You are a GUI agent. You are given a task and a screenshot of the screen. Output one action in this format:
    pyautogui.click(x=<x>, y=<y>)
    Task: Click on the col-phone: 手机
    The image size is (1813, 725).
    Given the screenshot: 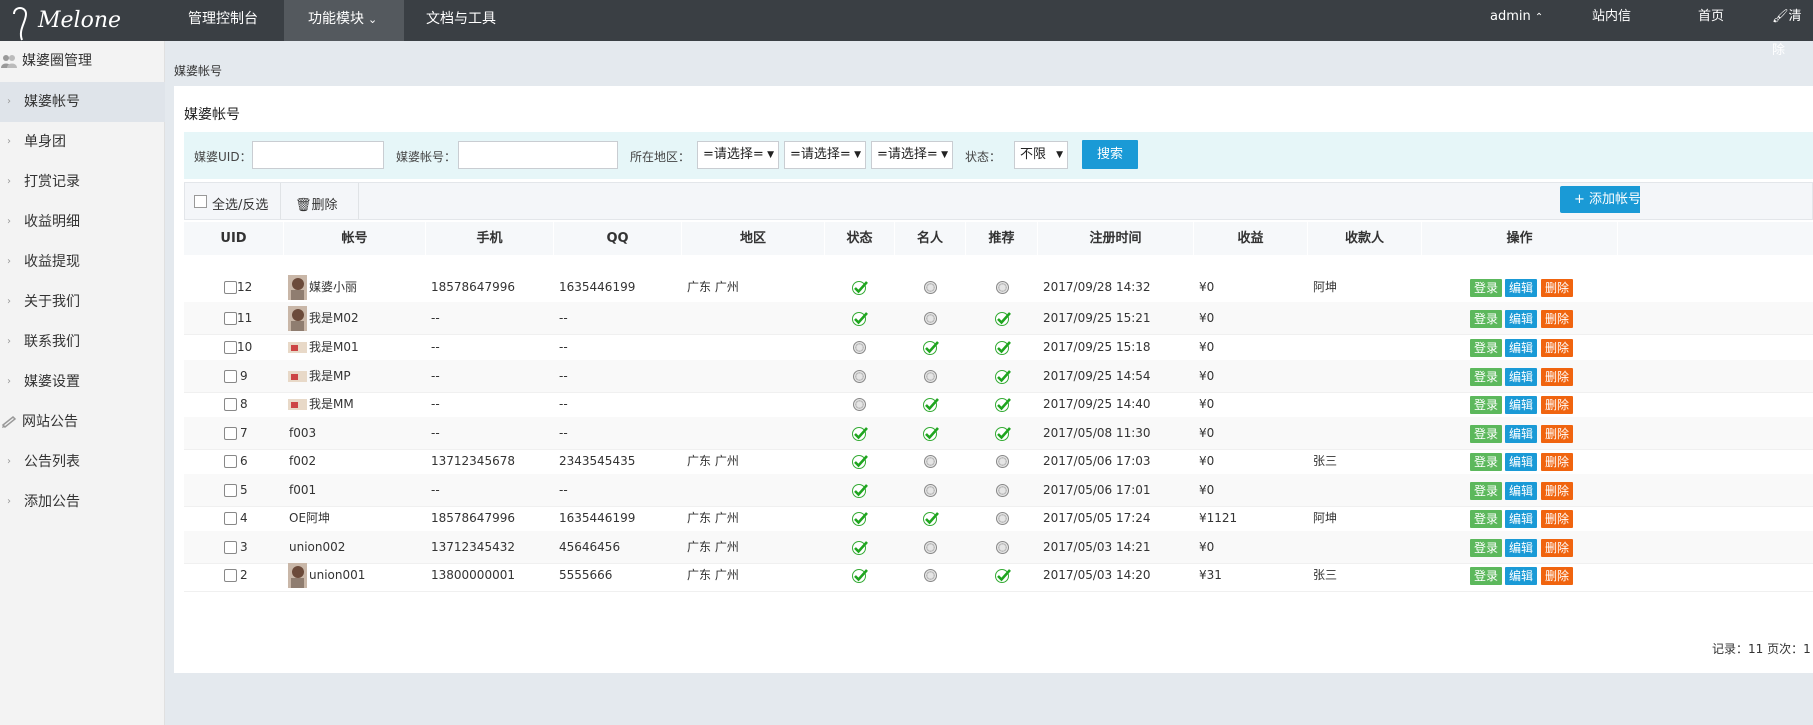 What is the action you would take?
    pyautogui.click(x=490, y=238)
    